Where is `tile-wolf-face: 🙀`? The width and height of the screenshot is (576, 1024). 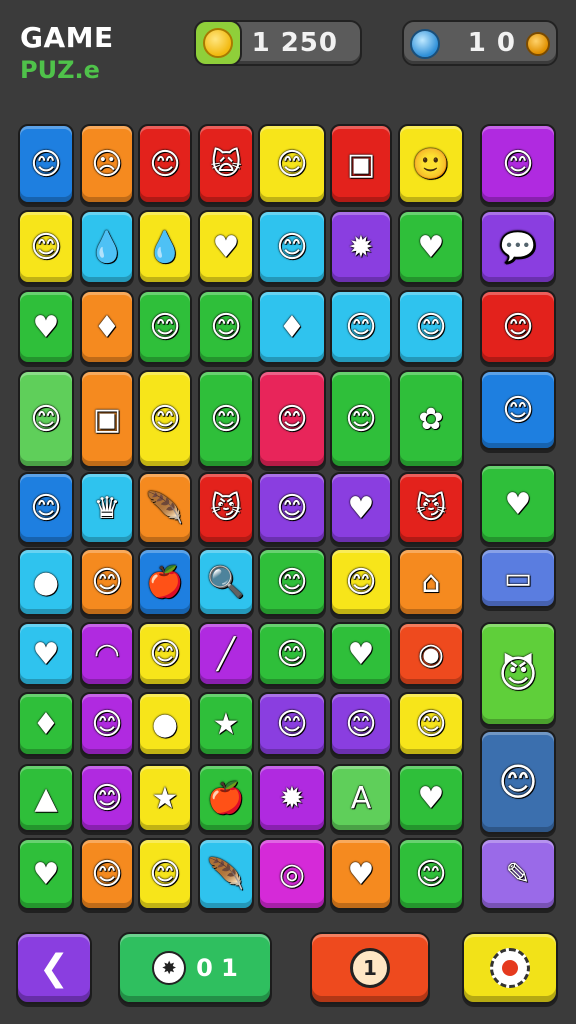
tile-wolf-face: 🙀 is located at coordinates (226, 164).